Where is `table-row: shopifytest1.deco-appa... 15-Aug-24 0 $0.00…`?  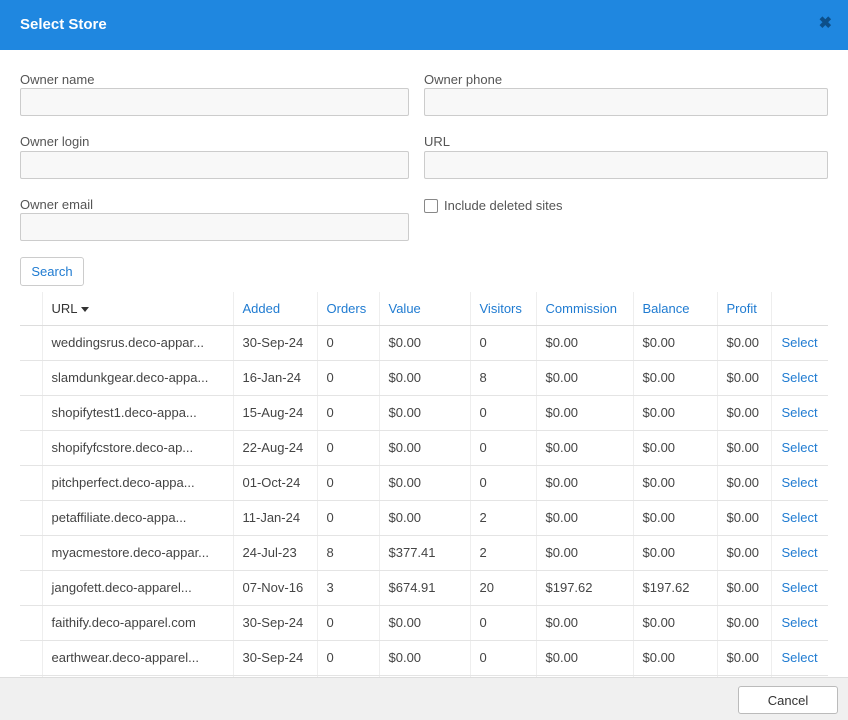
table-row: shopifytest1.deco-appa... 15-Aug-24 0 $0.00… is located at coordinates (424, 413).